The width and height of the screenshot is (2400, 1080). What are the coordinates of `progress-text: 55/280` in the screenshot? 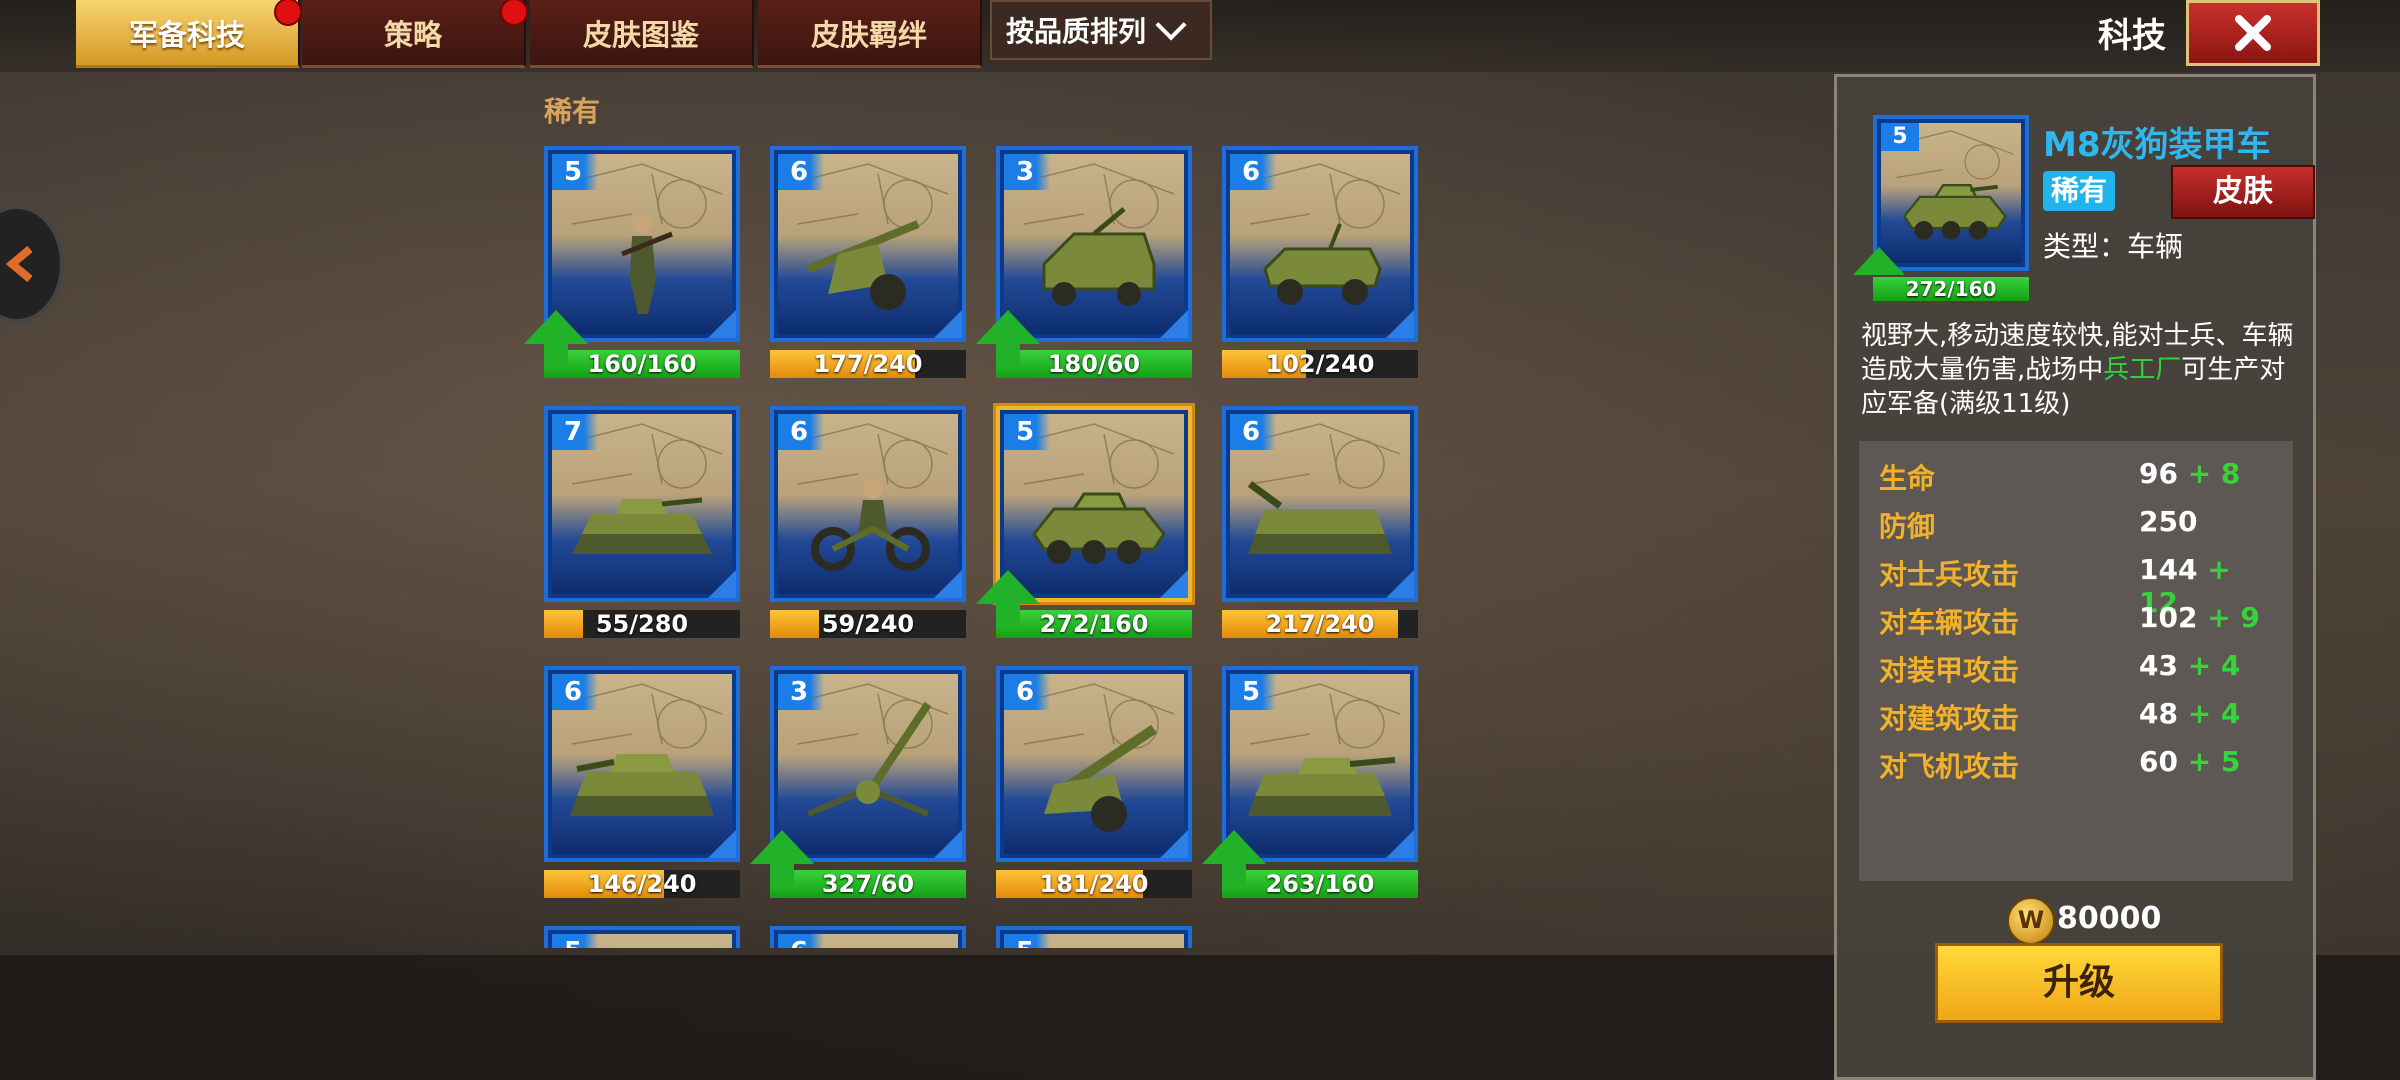 It's located at (642, 624).